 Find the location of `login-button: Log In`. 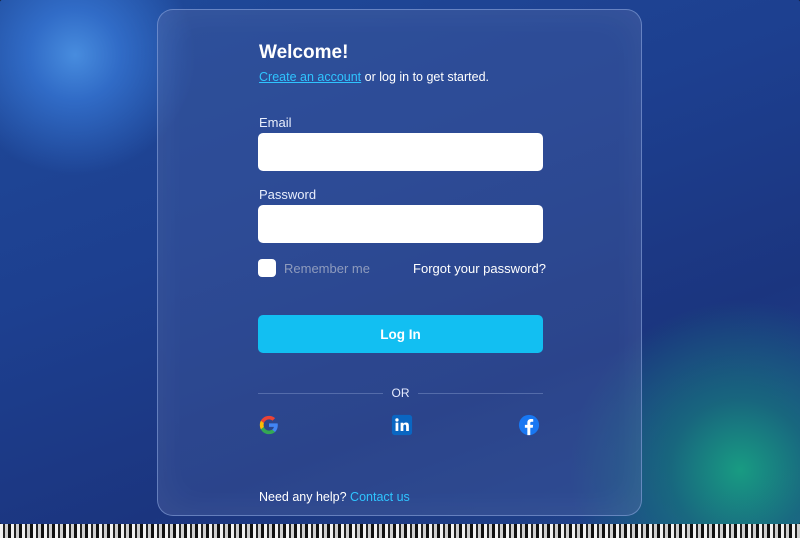

login-button: Log In is located at coordinates (400, 334).